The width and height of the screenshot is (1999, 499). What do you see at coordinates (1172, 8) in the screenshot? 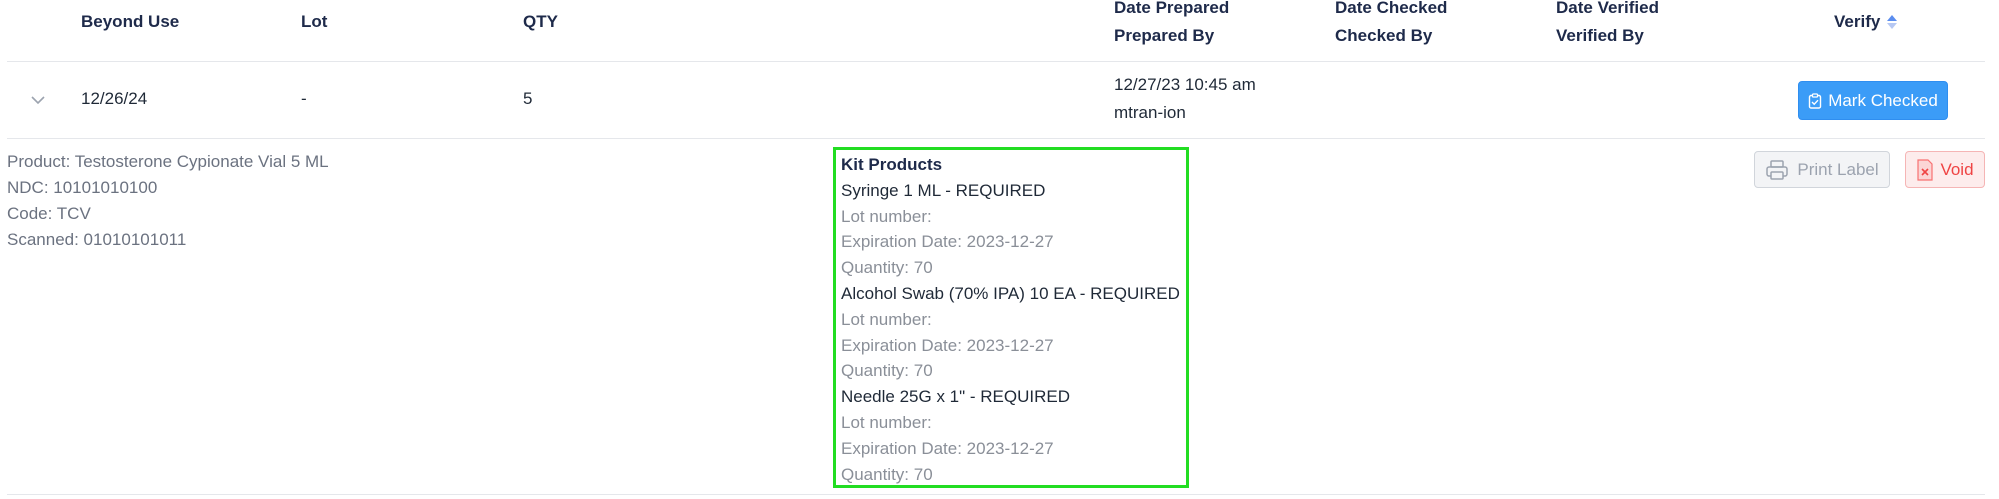
I see `col-header-date-prepared: Date Prepared` at bounding box center [1172, 8].